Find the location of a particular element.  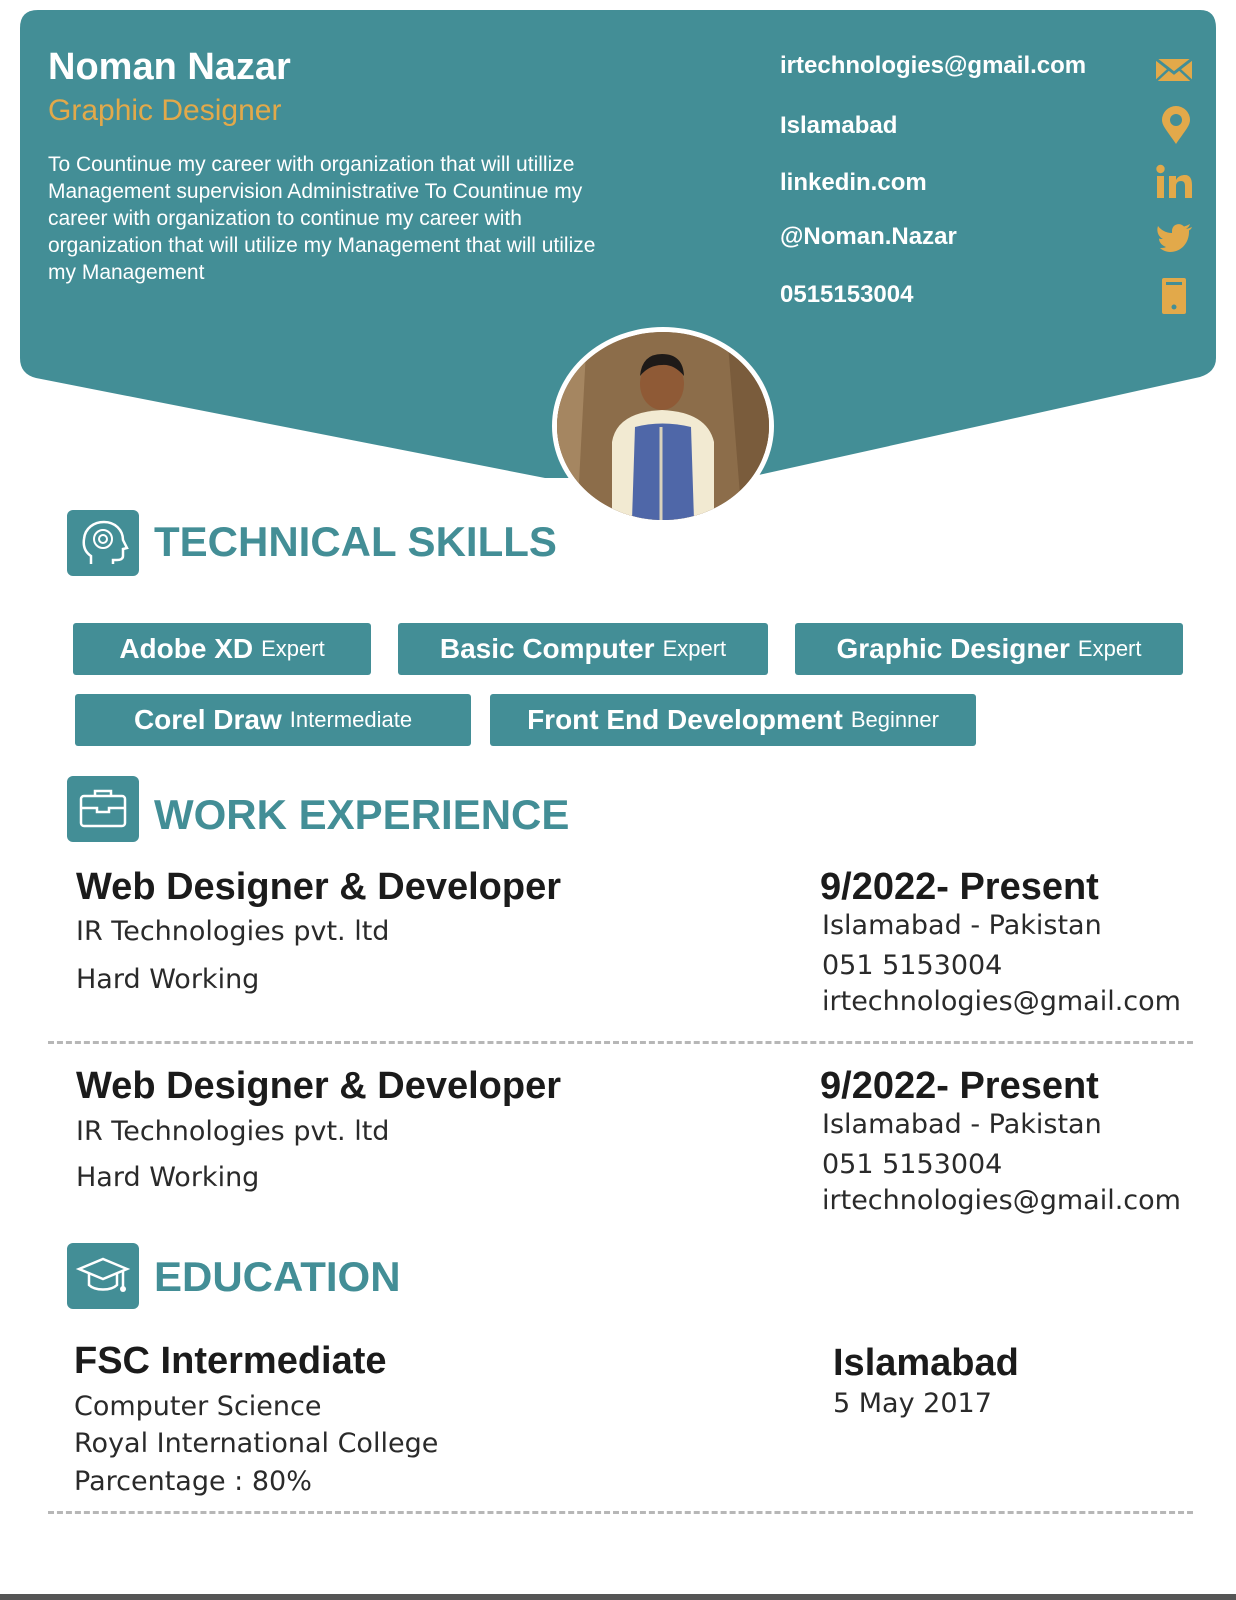

profile-photo is located at coordinates (663, 426).